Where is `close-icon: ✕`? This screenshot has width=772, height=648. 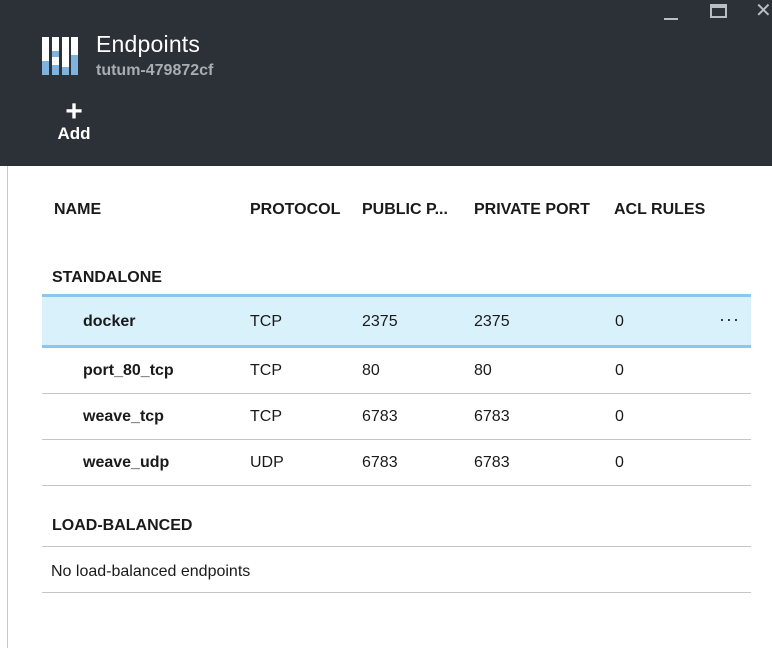
close-icon: ✕ is located at coordinates (763, 11).